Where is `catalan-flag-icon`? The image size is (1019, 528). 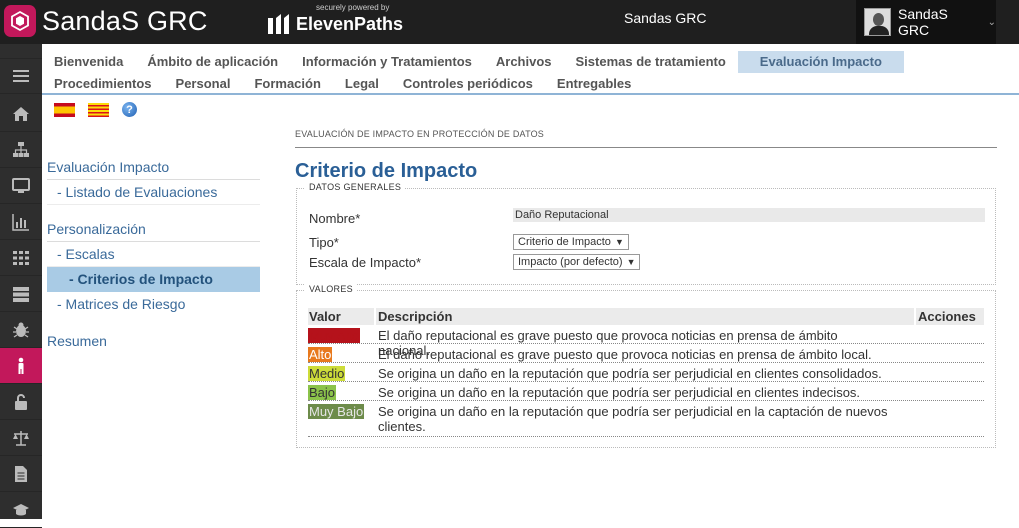
catalan-flag-icon is located at coordinates (98, 109).